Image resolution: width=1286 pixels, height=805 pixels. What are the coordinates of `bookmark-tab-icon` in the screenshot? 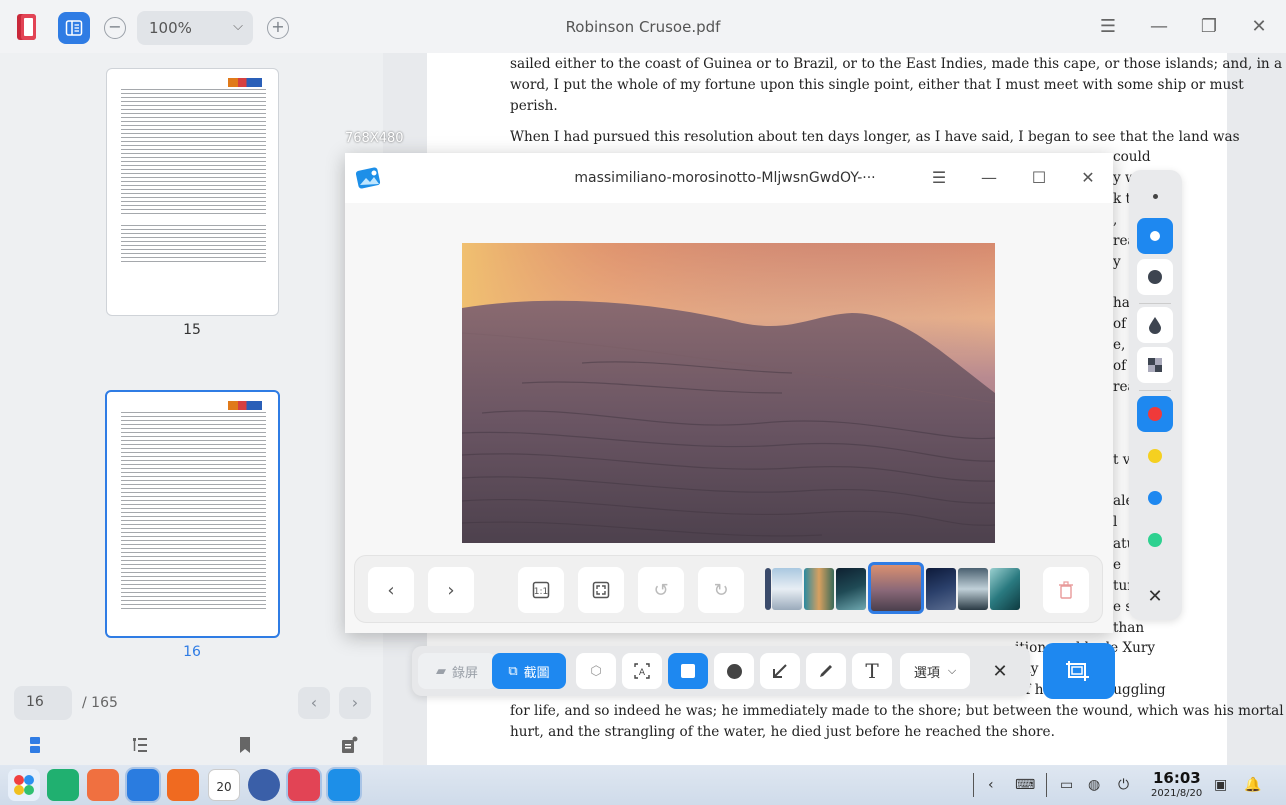 It's located at (245, 745).